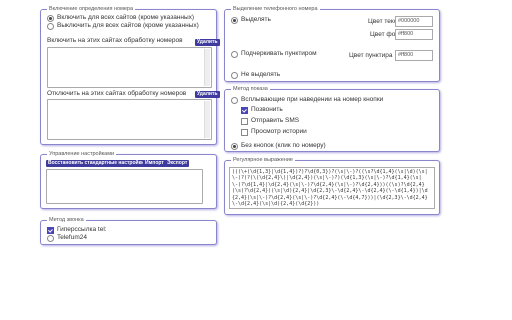  I want to click on hyperlink-checkbox, so click(50, 230).